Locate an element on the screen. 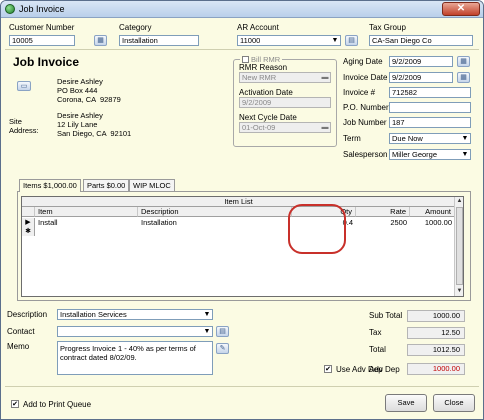 The image size is (484, 420). category-label: Category is located at coordinates (135, 27).